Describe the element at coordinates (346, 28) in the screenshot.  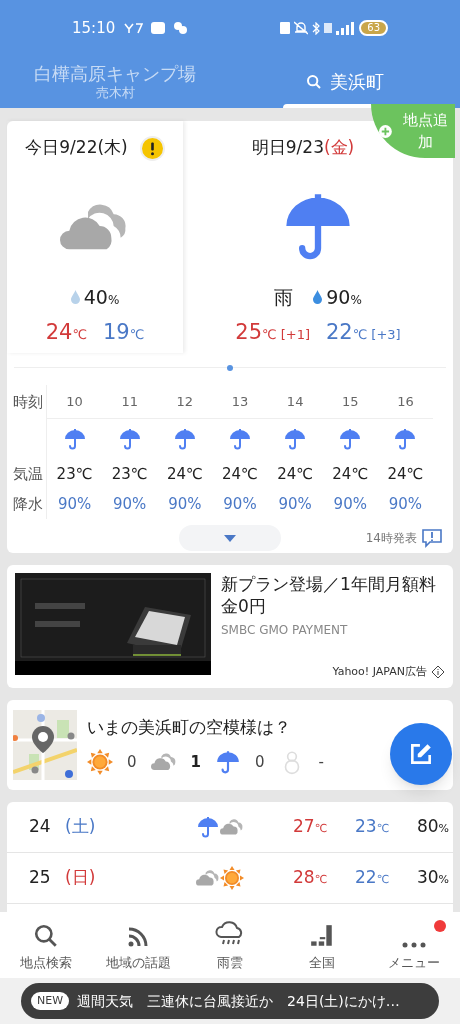
I see `signal-icon` at that location.